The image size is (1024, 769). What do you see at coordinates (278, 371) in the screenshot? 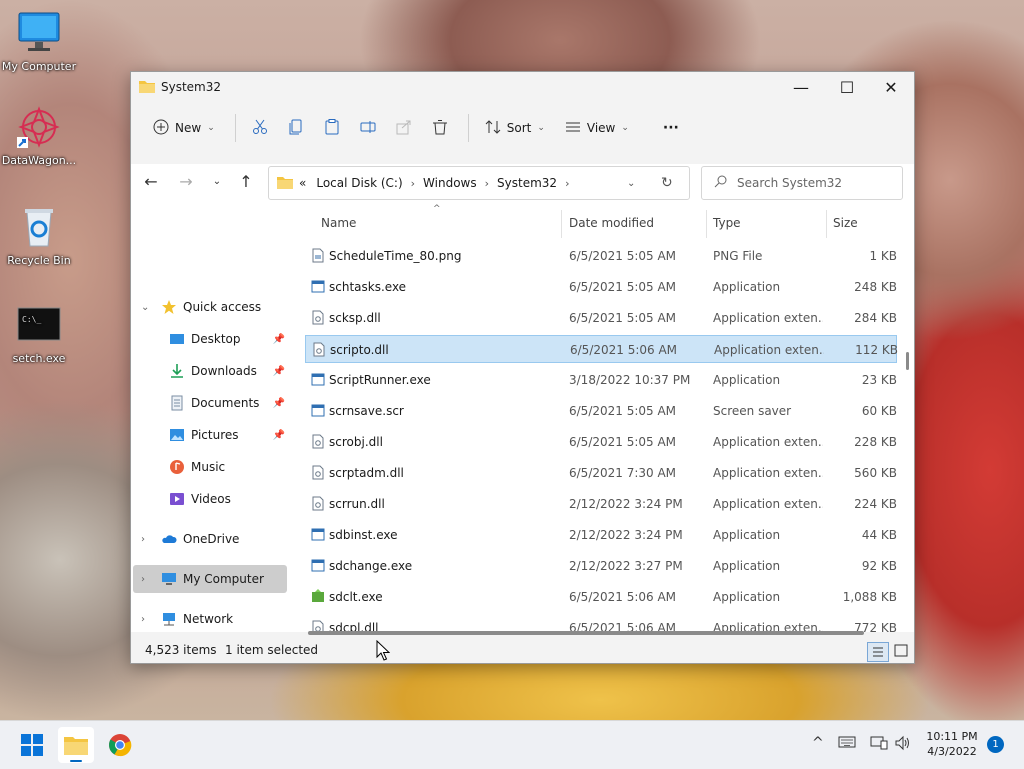
I see `pin-icon: 📌` at bounding box center [278, 371].